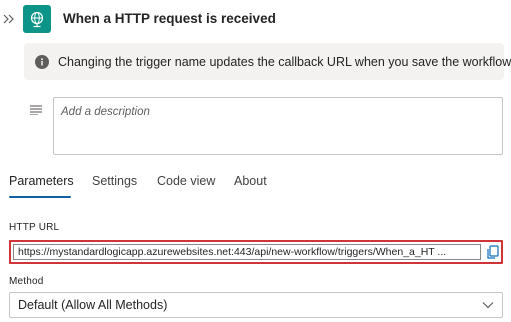  What do you see at coordinates (186, 181) in the screenshot?
I see `tab-code-view: Code view` at bounding box center [186, 181].